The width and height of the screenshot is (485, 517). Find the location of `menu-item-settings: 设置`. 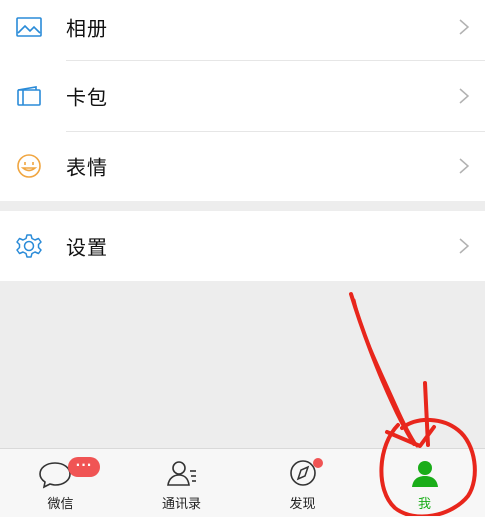

menu-item-settings: 设置 is located at coordinates (242, 246).